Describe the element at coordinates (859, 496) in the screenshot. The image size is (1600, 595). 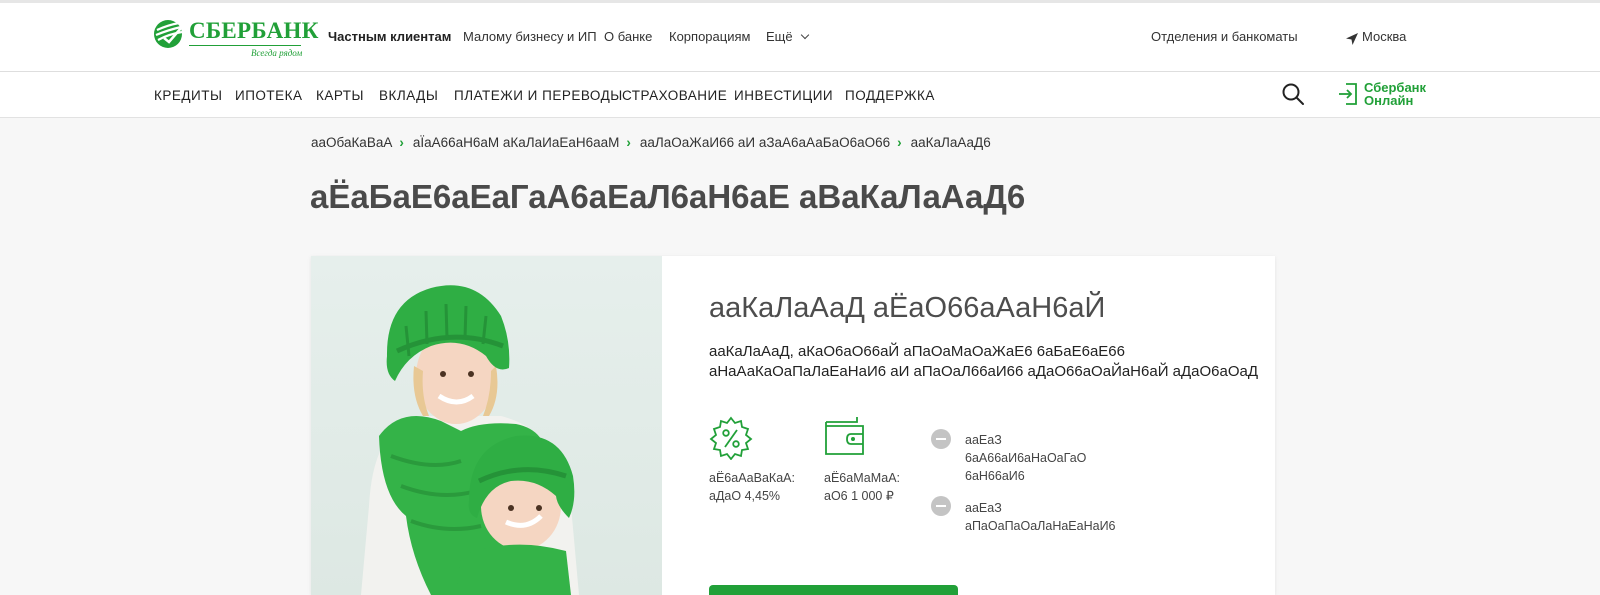
I see `feature-amount-value: аО6 1 000 ₽` at that location.